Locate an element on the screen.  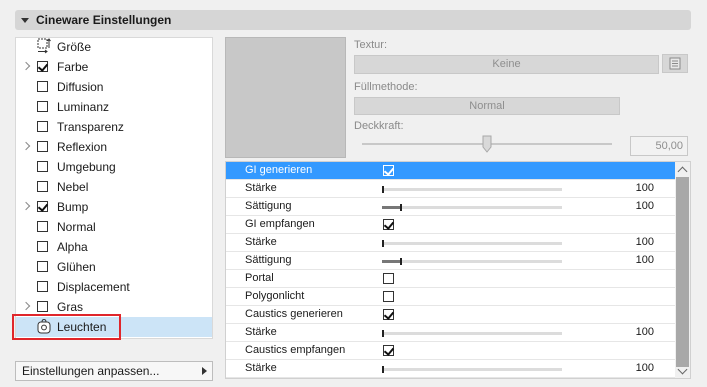
texture-label: Textur: is located at coordinates (371, 45).